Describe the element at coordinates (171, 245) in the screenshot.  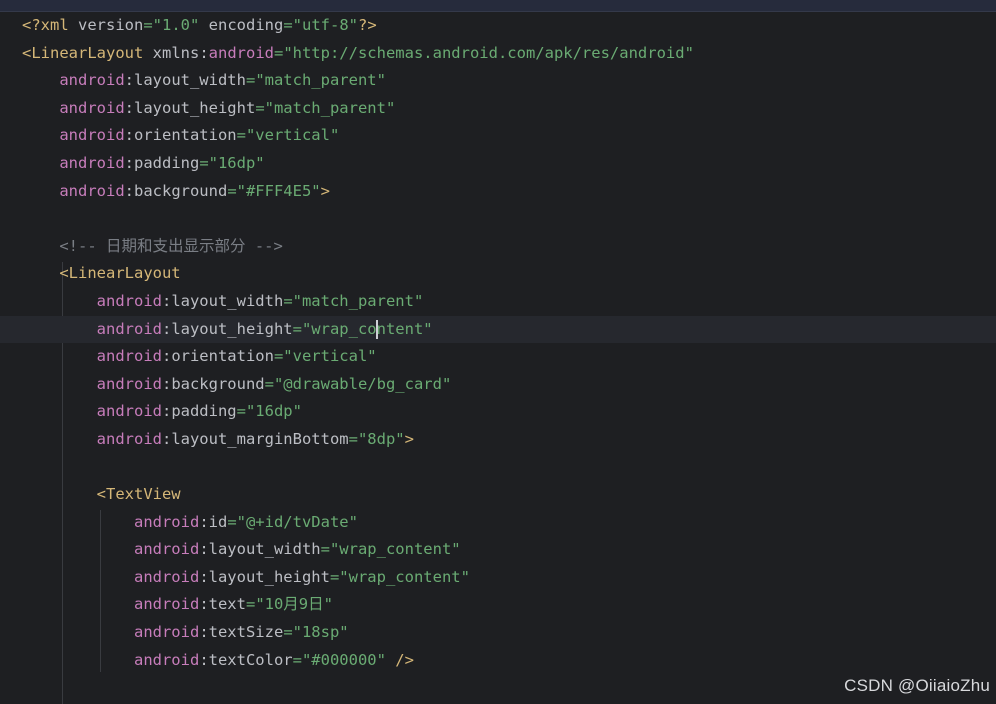
I see `code-token: <!-- 日期和支出显示部分 -->` at that location.